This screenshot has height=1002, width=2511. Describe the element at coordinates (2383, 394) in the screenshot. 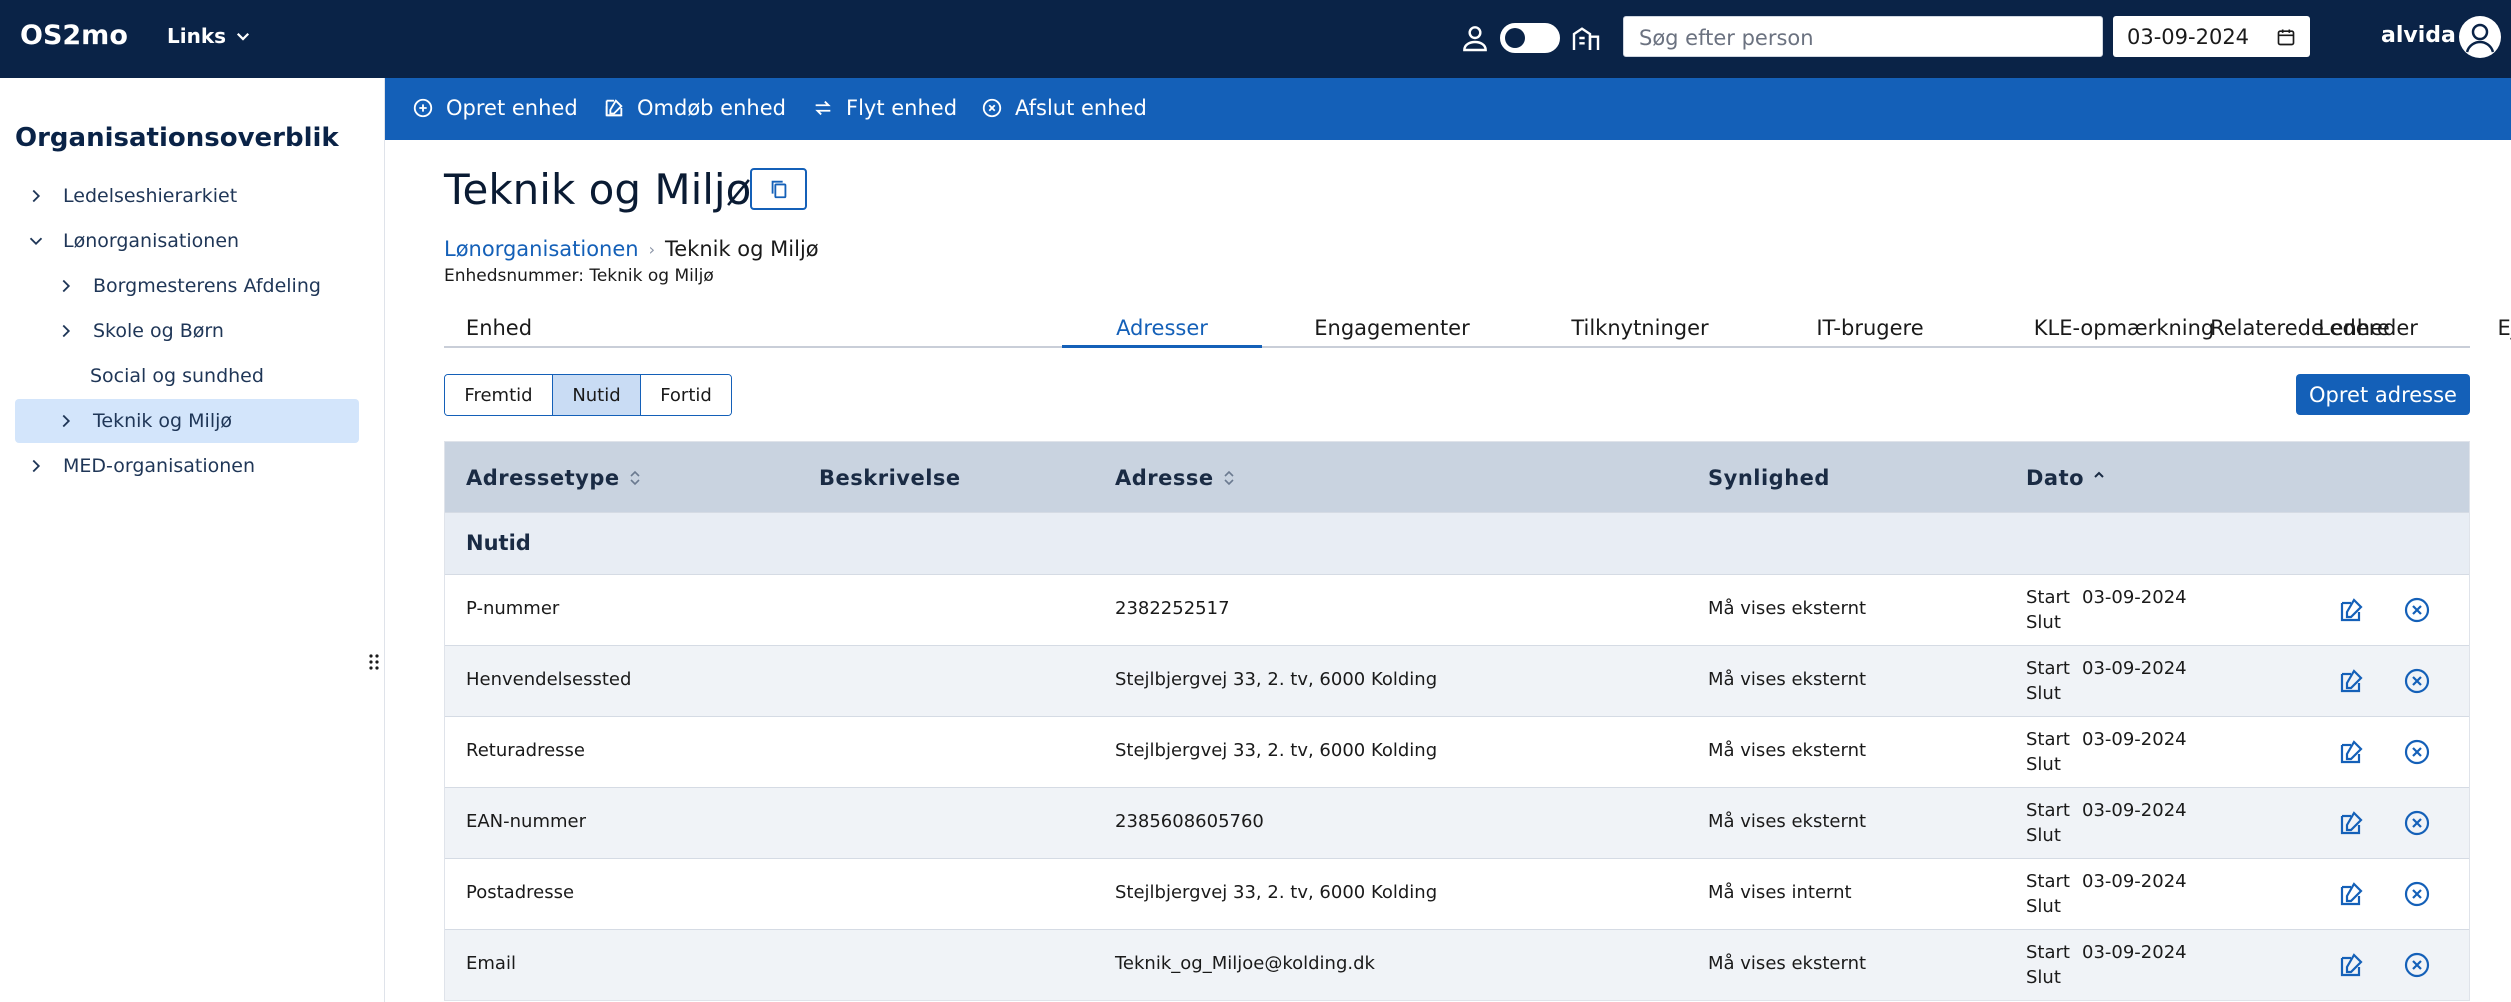

I see `create-address-button: Opret adresse` at that location.